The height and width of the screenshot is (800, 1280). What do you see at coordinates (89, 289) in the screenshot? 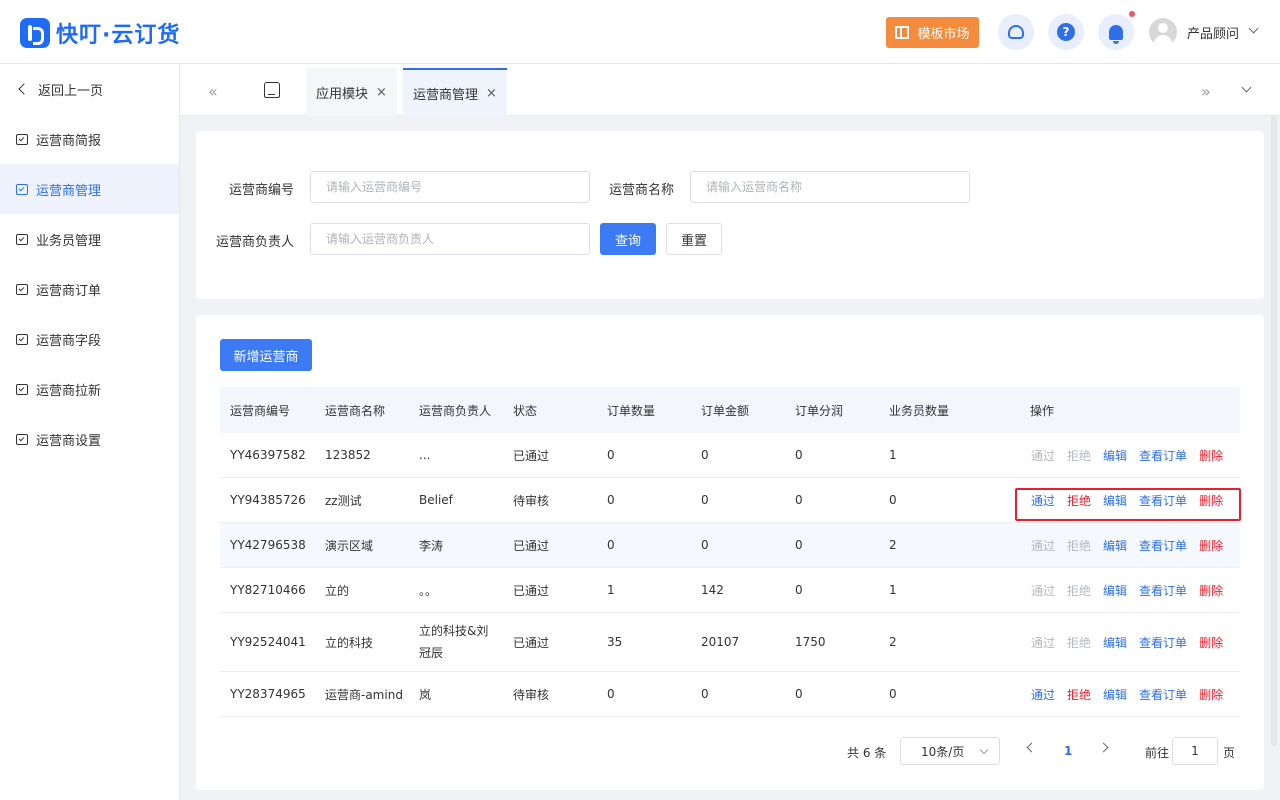
I see `sidebar-item-orders: 运营商订单` at bounding box center [89, 289].